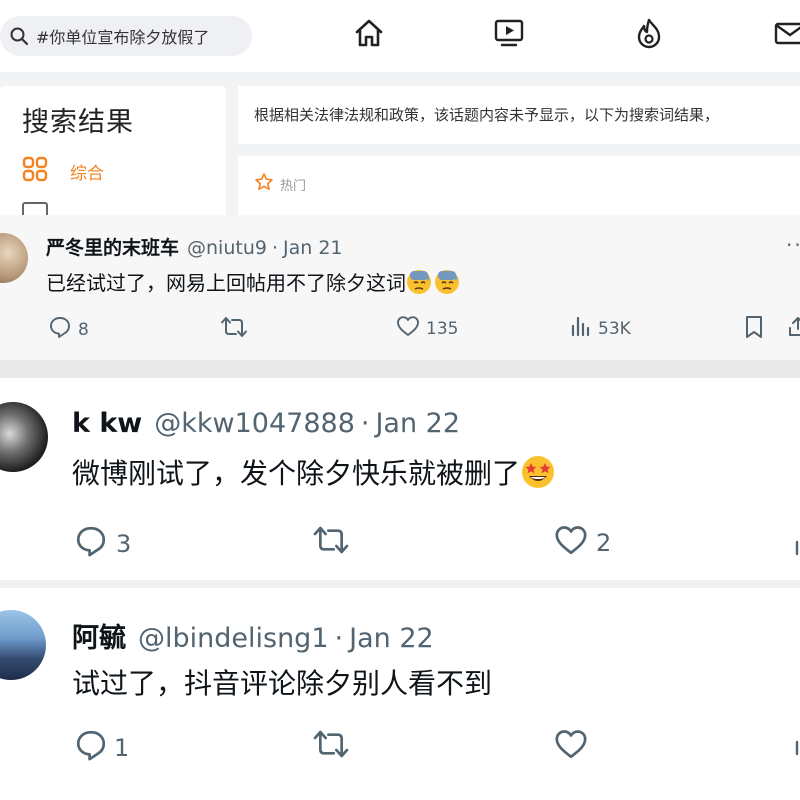 The width and height of the screenshot is (800, 800). Describe the element at coordinates (107, 423) in the screenshot. I see `display-name: k kw` at that location.